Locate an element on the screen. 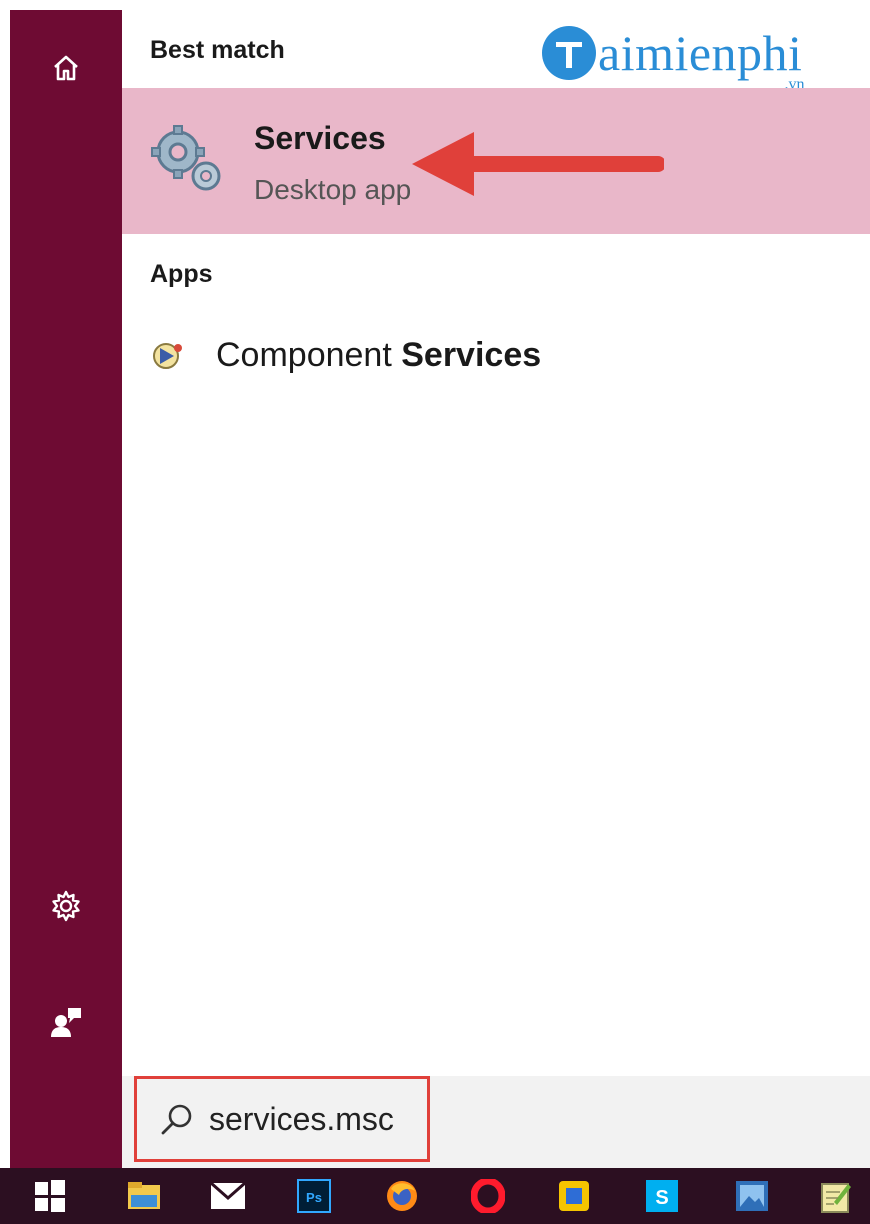 Image resolution: width=870 pixels, height=1224 pixels. notepad-icon is located at coordinates (836, 1196).